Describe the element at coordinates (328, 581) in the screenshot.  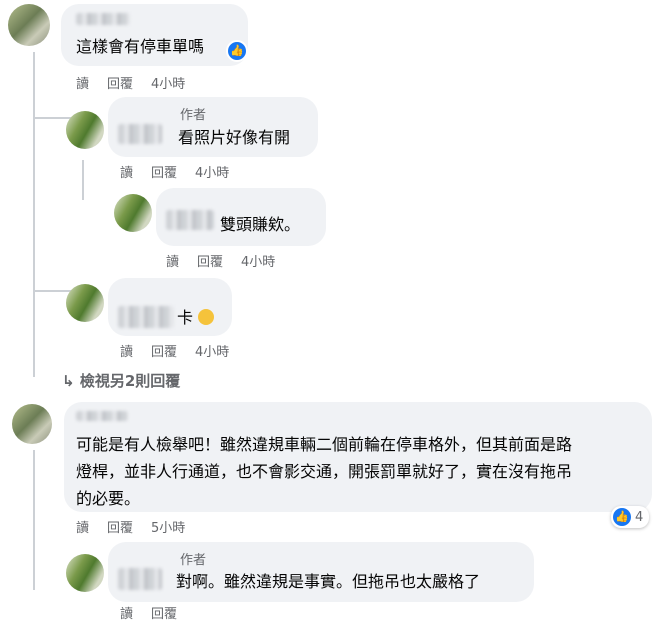
I see `comment-text: 對啊。雖然違規是事實。但拖吊也太嚴格了` at that location.